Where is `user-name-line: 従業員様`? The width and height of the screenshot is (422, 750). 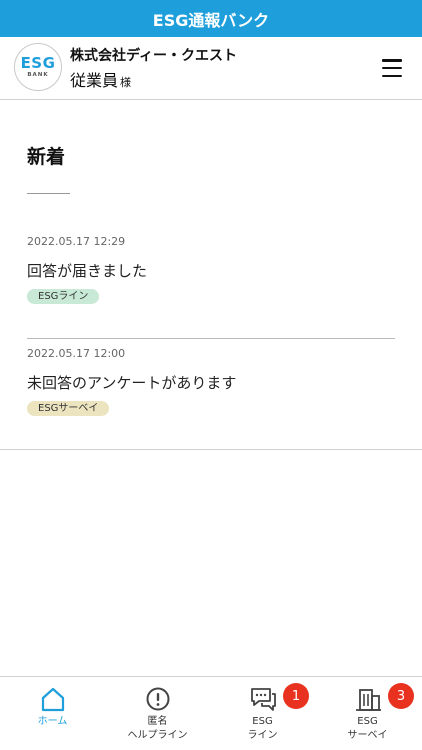 user-name-line: 従業員様 is located at coordinates (100, 79).